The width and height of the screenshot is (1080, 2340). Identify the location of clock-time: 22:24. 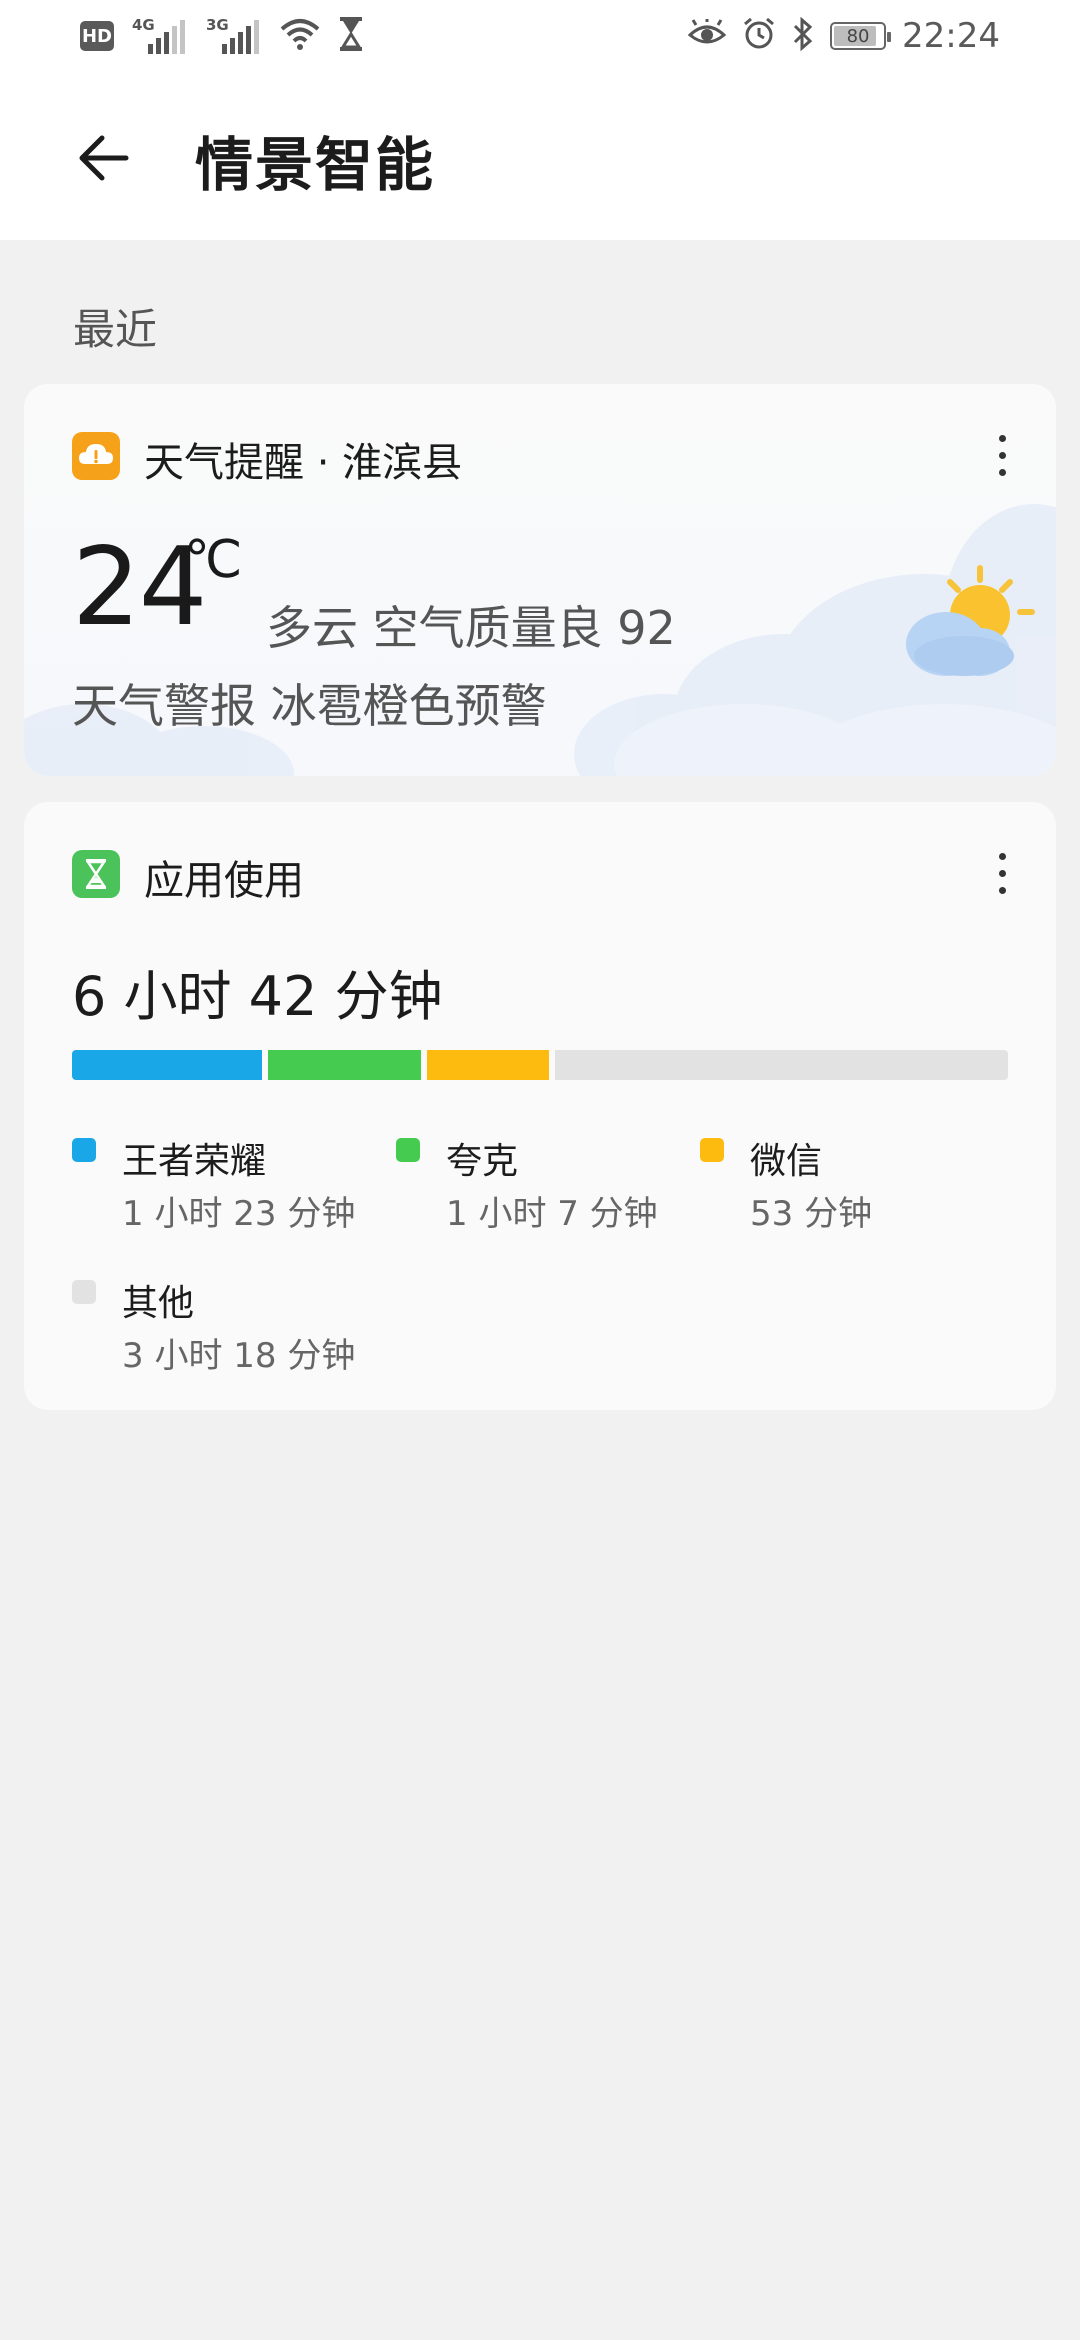
(951, 36).